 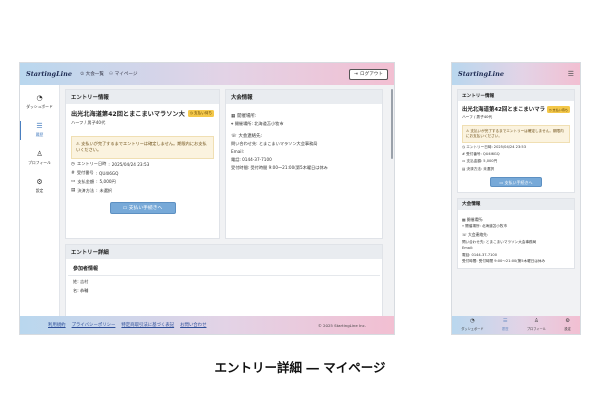 What do you see at coordinates (92, 74) in the screenshot?
I see `nav-event-list: ♔ 大会一覧` at bounding box center [92, 74].